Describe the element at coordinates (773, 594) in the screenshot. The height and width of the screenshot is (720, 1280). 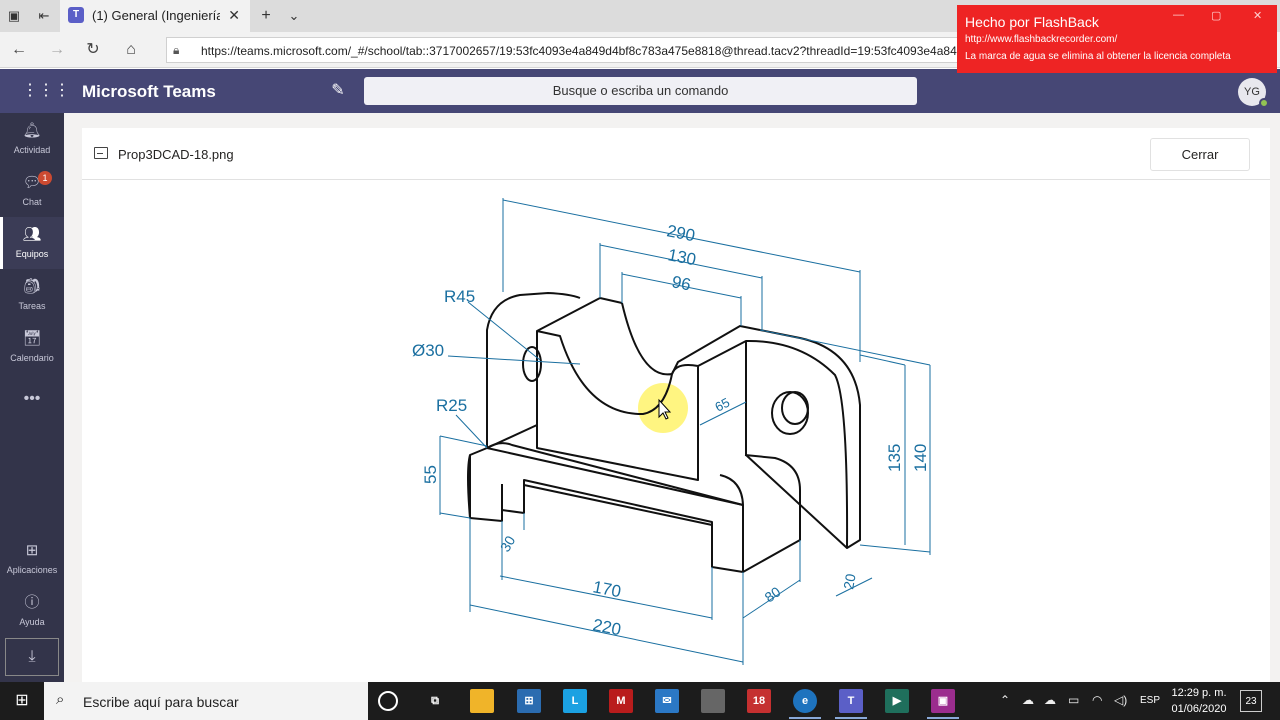
I see `dim-80: 80` at that location.